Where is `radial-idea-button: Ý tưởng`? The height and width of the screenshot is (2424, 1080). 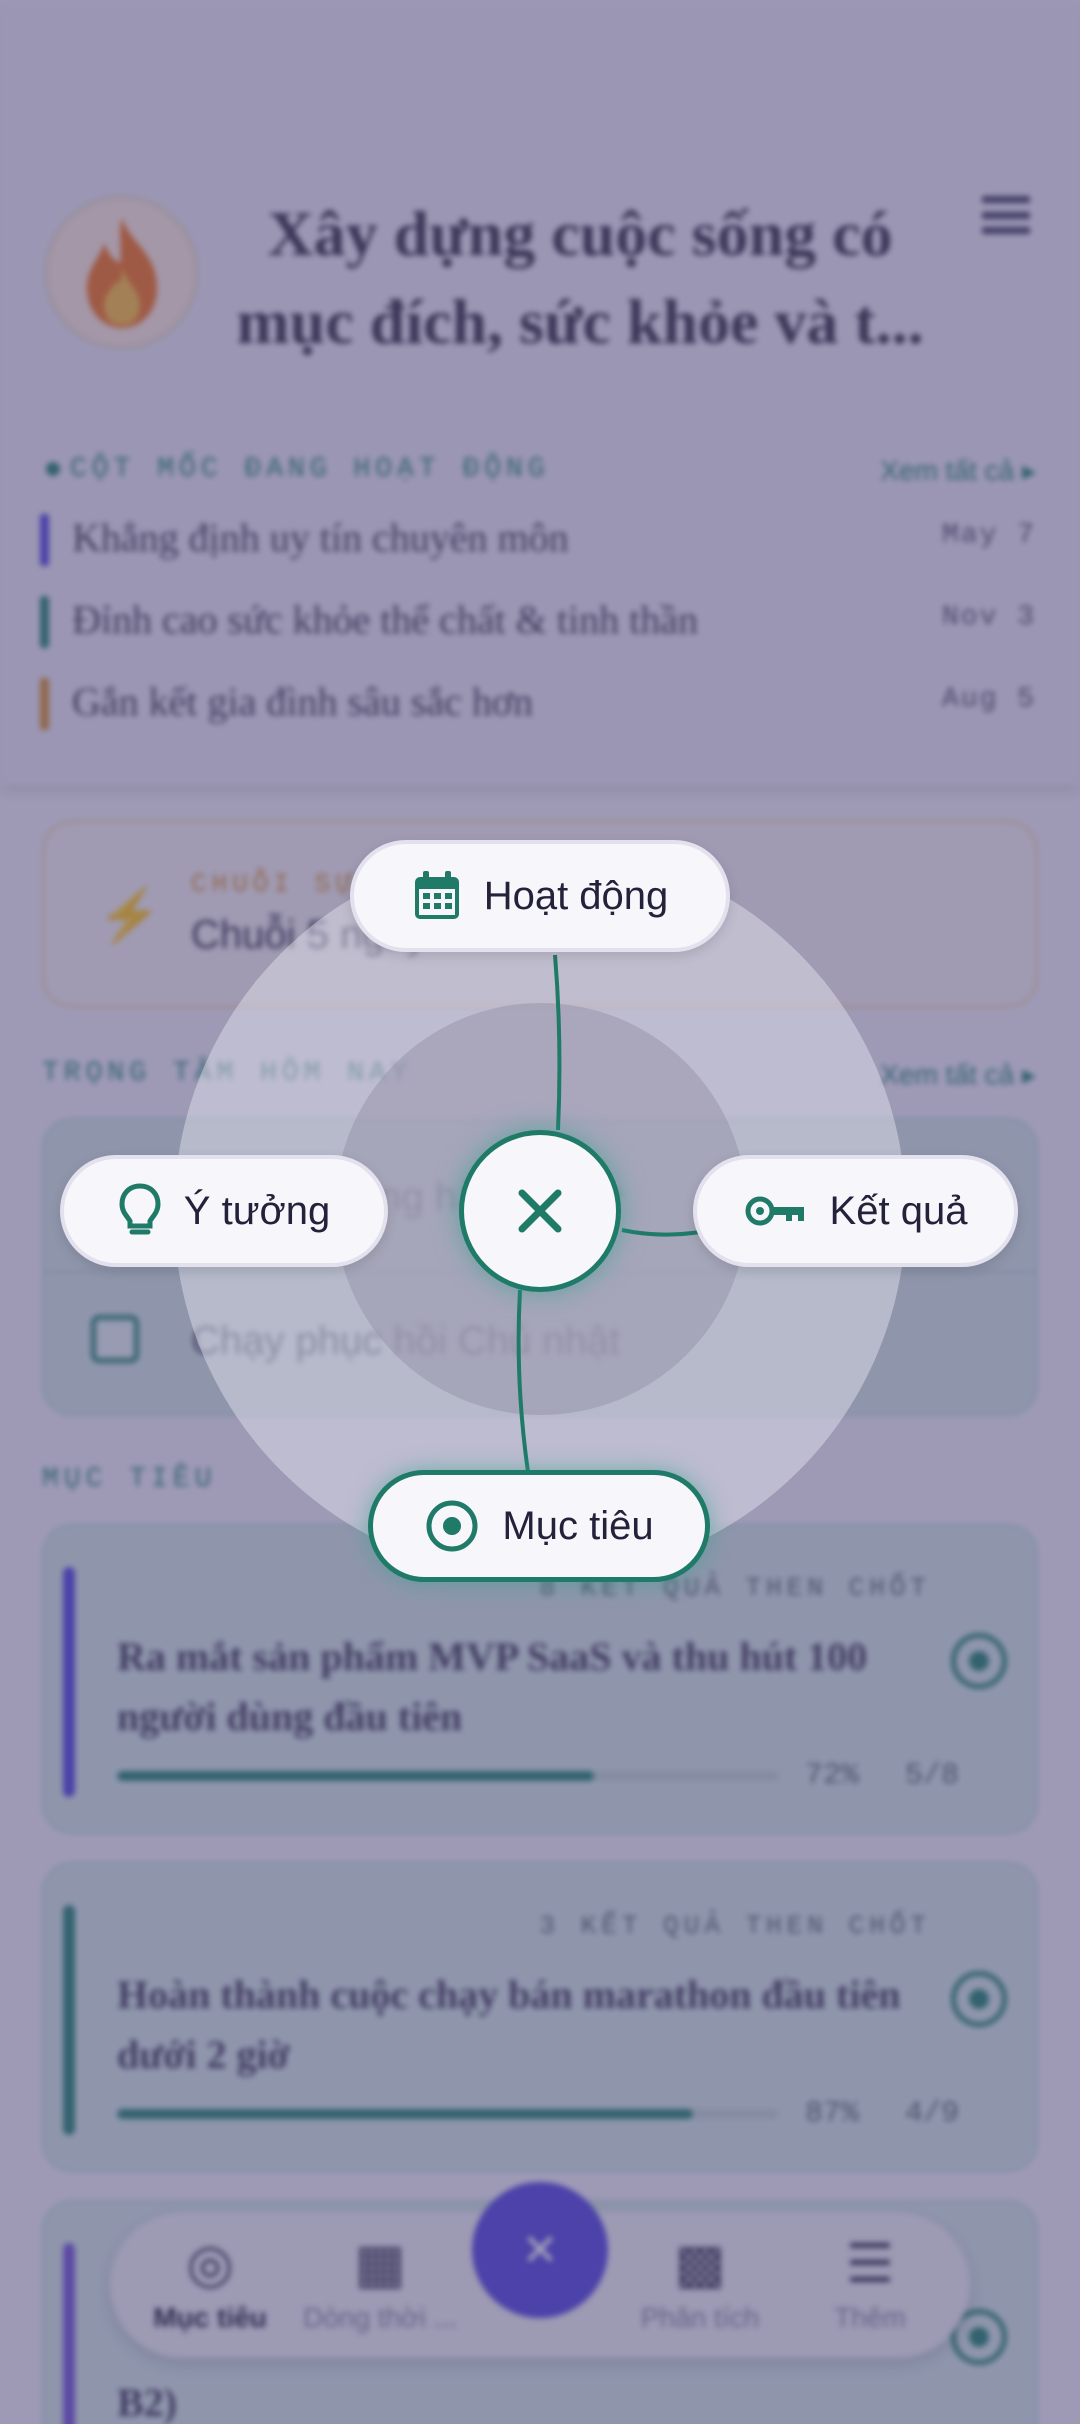 radial-idea-button: Ý tưởng is located at coordinates (224, 1211).